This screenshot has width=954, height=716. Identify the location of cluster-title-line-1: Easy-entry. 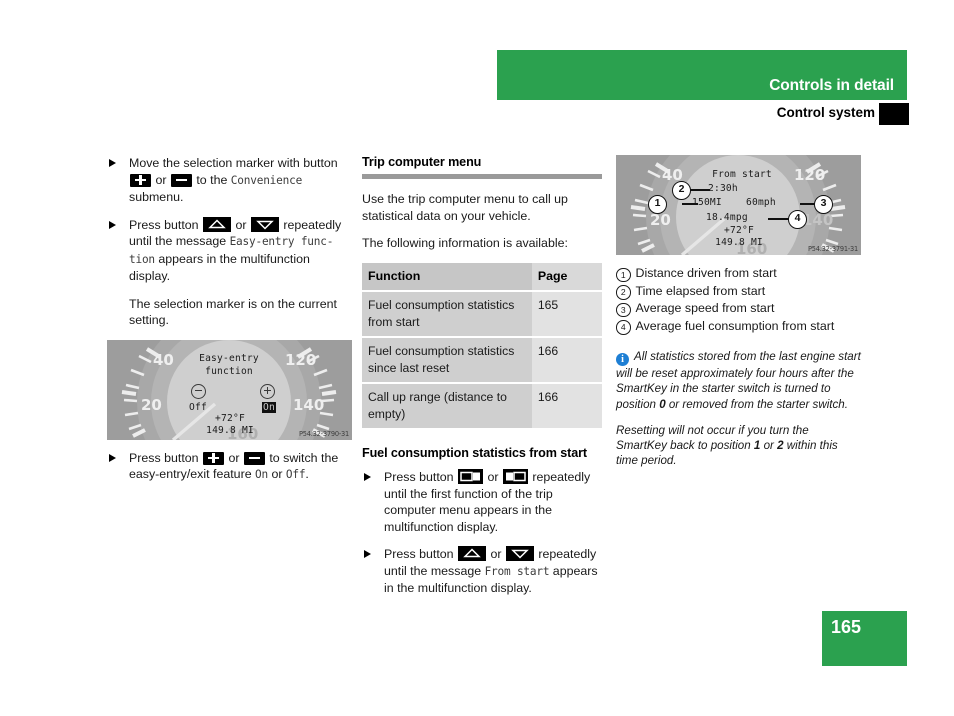
(229, 358).